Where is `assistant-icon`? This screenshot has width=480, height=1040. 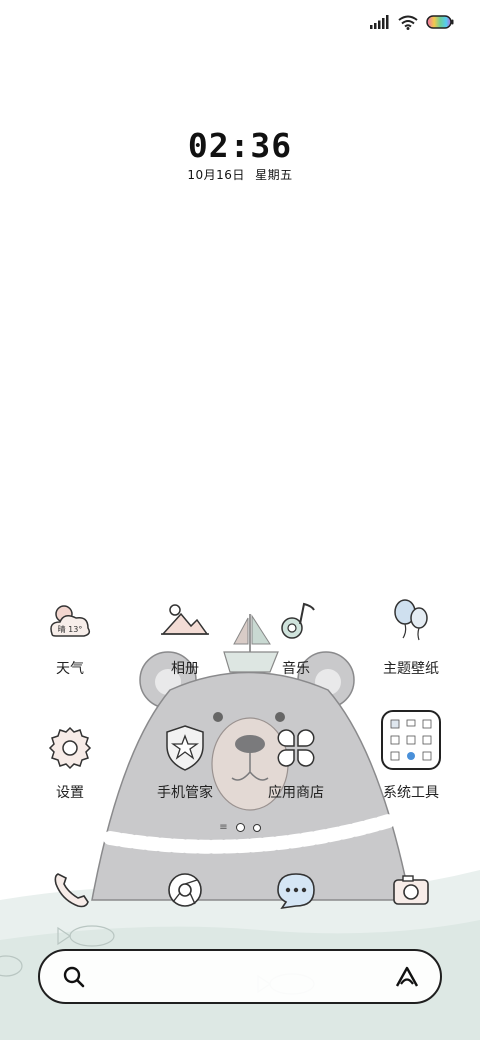
assistant-icon is located at coordinates (407, 977).